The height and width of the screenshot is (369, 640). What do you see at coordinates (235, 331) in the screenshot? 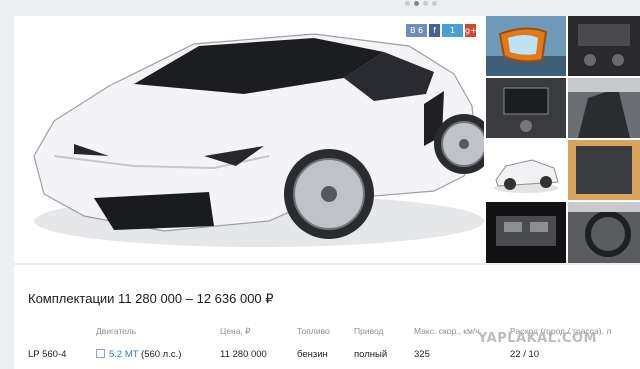
I see `header-price: Цена, ₽` at bounding box center [235, 331].